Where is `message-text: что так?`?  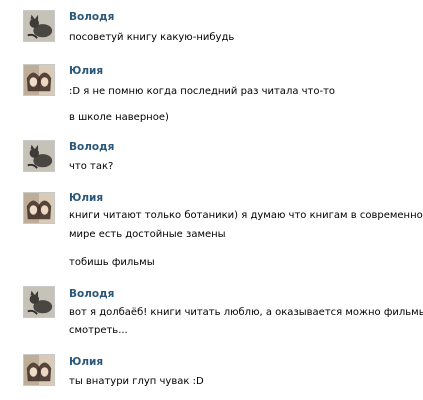 message-text: что так? is located at coordinates (91, 166).